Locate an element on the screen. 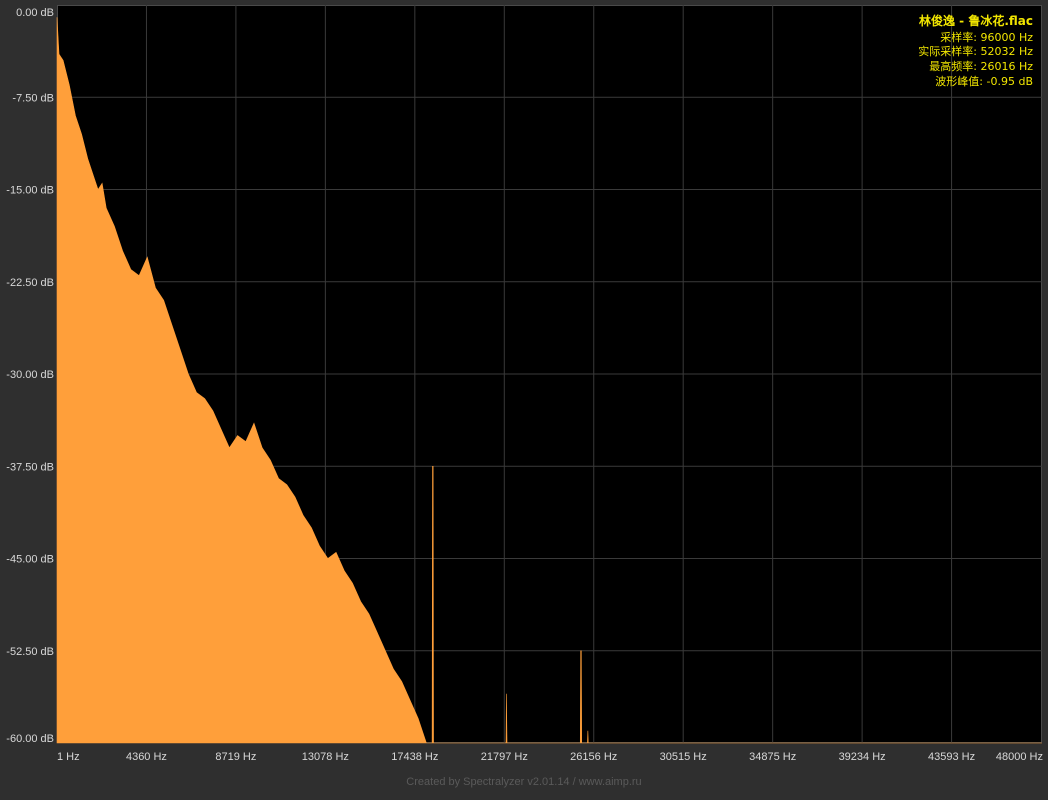  y-tick-label: 0.00 dB is located at coordinates (35, 13).